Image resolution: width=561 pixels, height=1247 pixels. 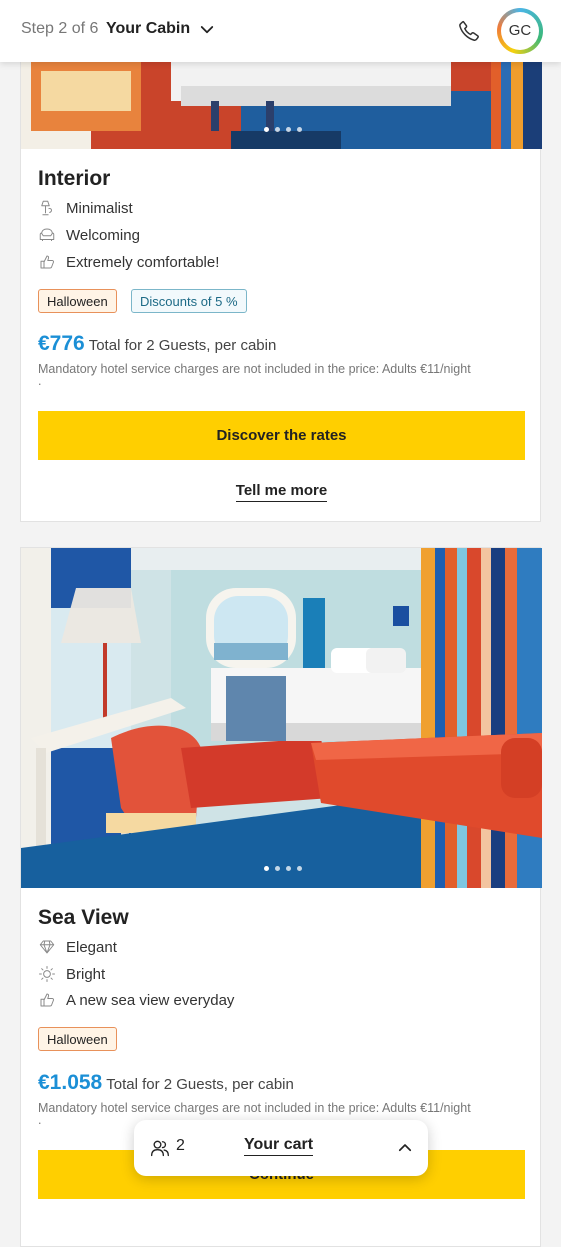 What do you see at coordinates (86, 974) in the screenshot?
I see `feature-label: Bright` at bounding box center [86, 974].